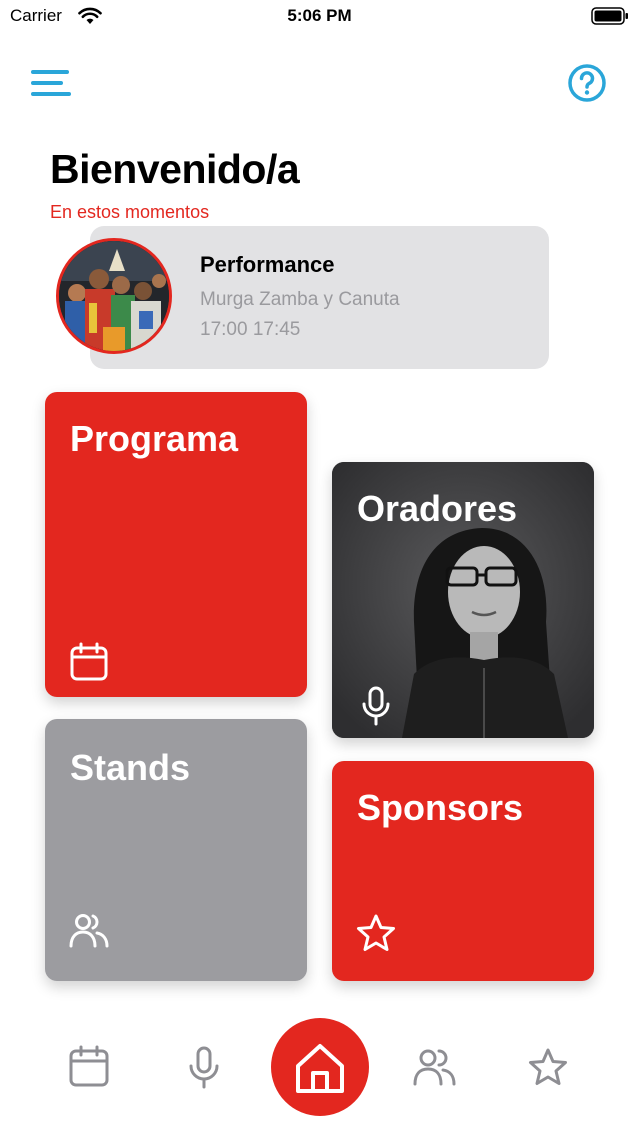 This screenshot has width=639, height=1136. I want to click on status-time: 5:06 PM, so click(319, 15).